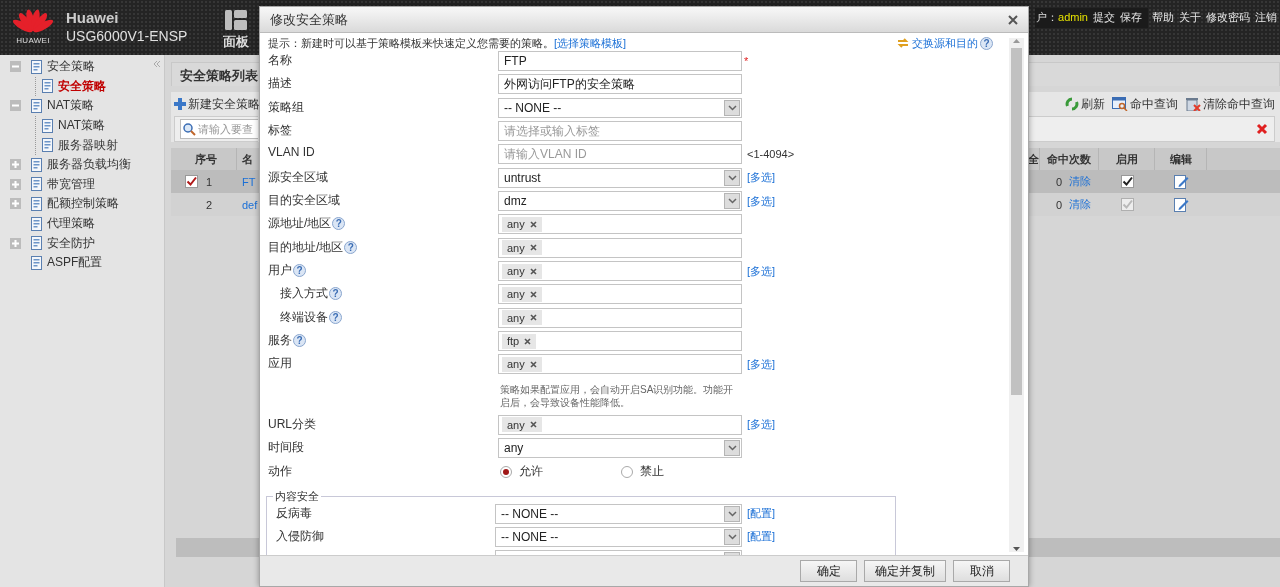 This screenshot has width=1280, height=587. Describe the element at coordinates (71, 184) in the screenshot. I see `tree-item: 带宽管理` at that location.